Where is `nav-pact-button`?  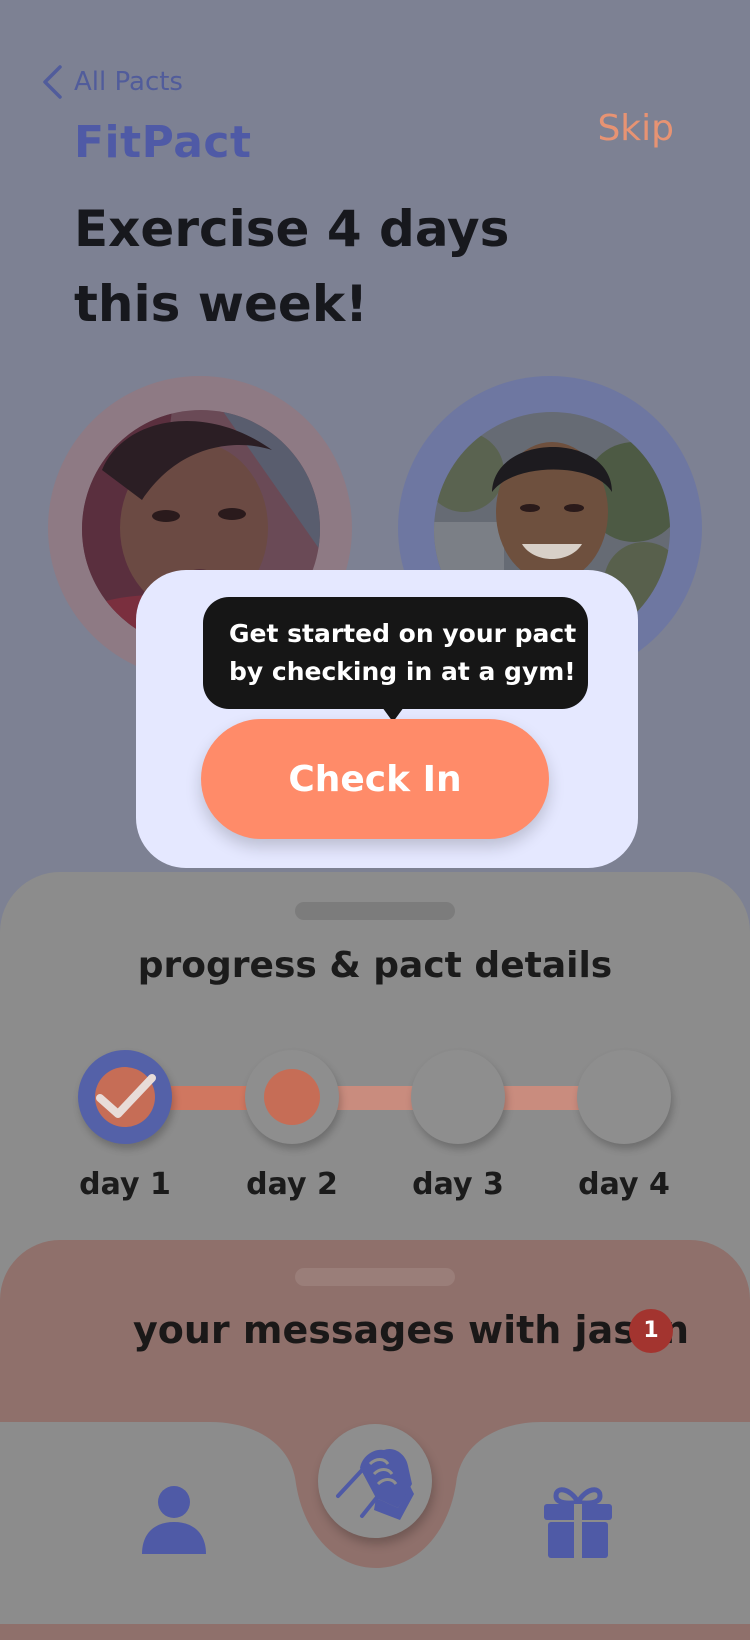 nav-pact-button is located at coordinates (375, 1481).